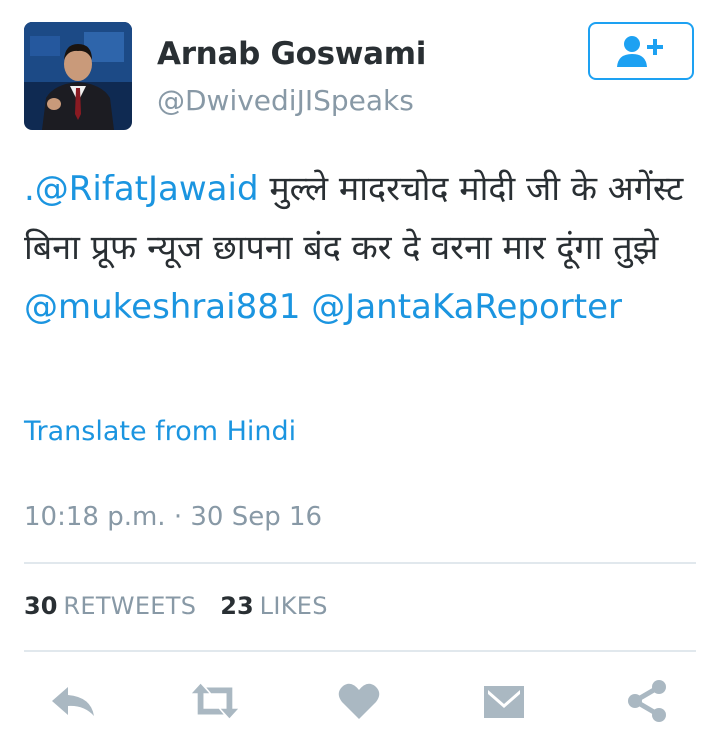  I want to click on retweets-count: 30, so click(41, 606).